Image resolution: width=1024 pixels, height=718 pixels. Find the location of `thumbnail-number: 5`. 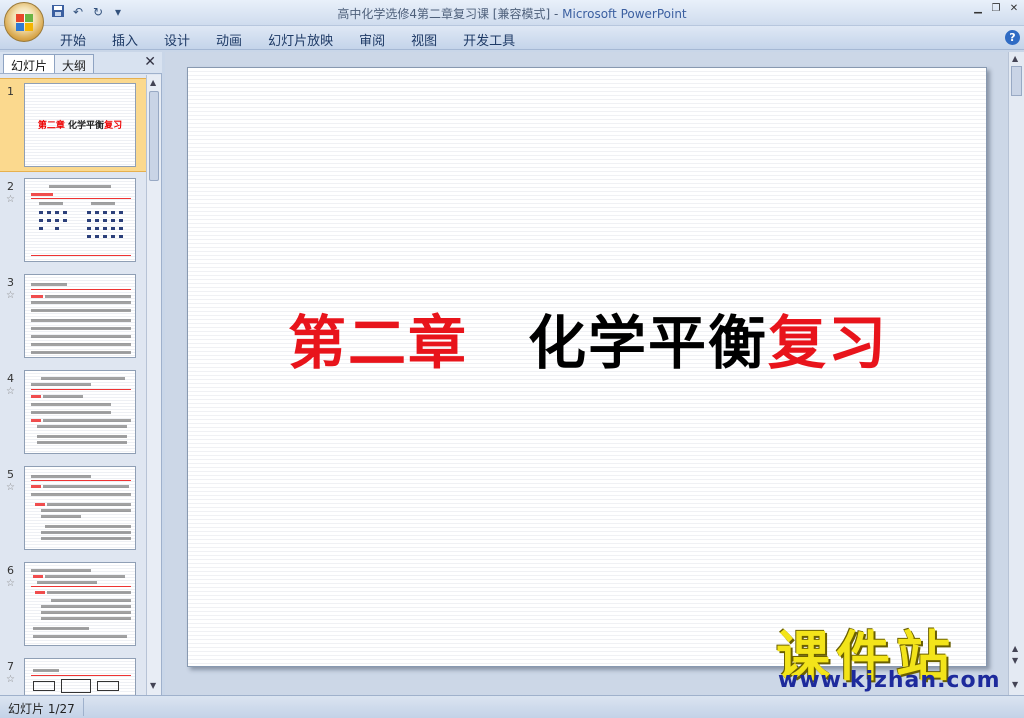

thumbnail-number: 5 is located at coordinates (10, 474).